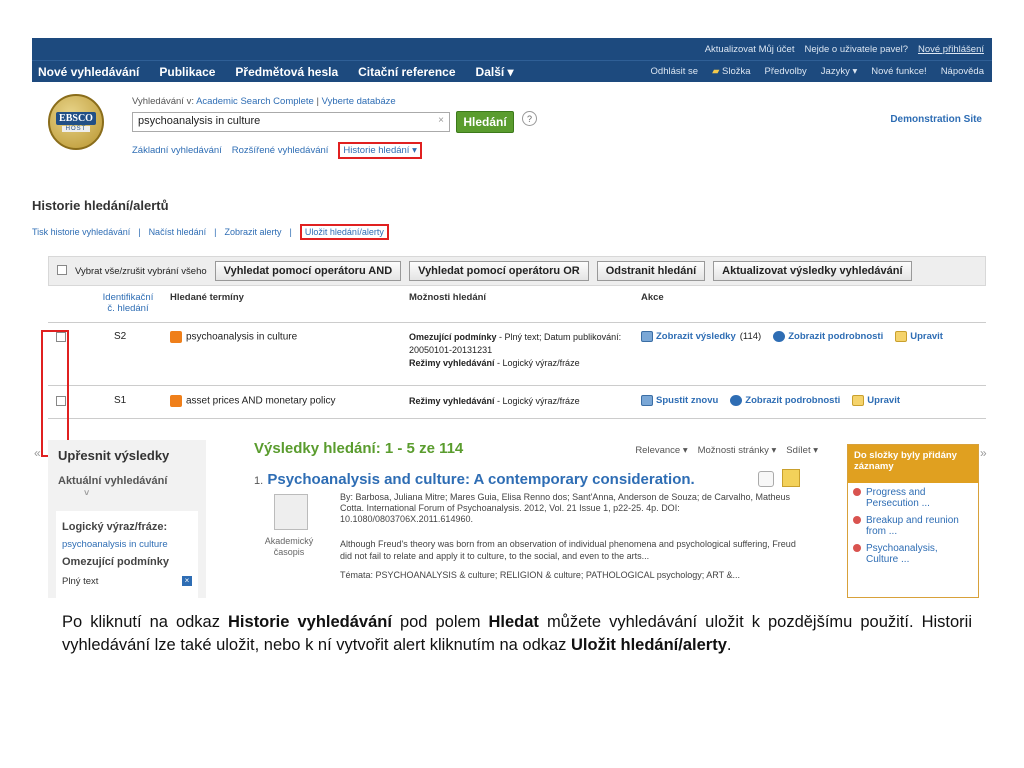  I want to click on nav-cited-references: Citační reference, so click(406, 72).